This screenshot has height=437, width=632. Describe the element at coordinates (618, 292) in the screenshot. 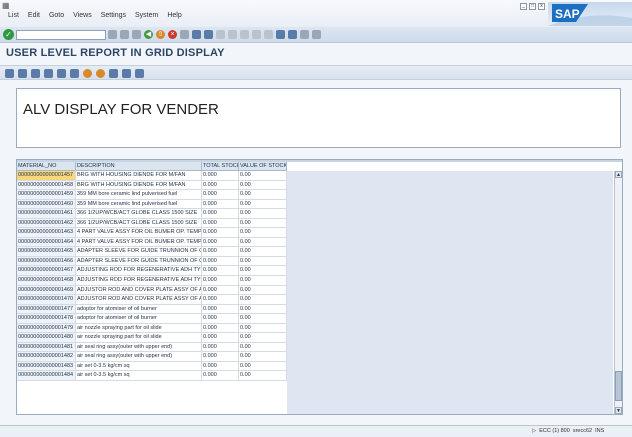

I see `vertical-scrollbar: ▲ ▼` at that location.